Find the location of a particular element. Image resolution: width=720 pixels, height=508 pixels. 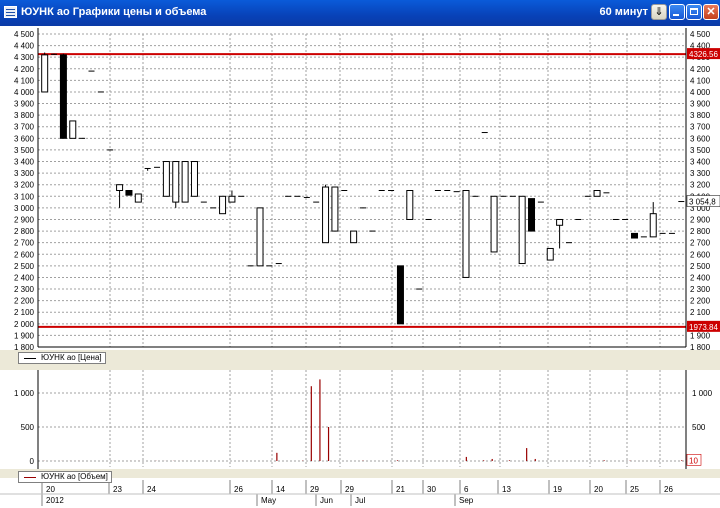

volume-tick-label-right: 500 is located at coordinates (699, 427).